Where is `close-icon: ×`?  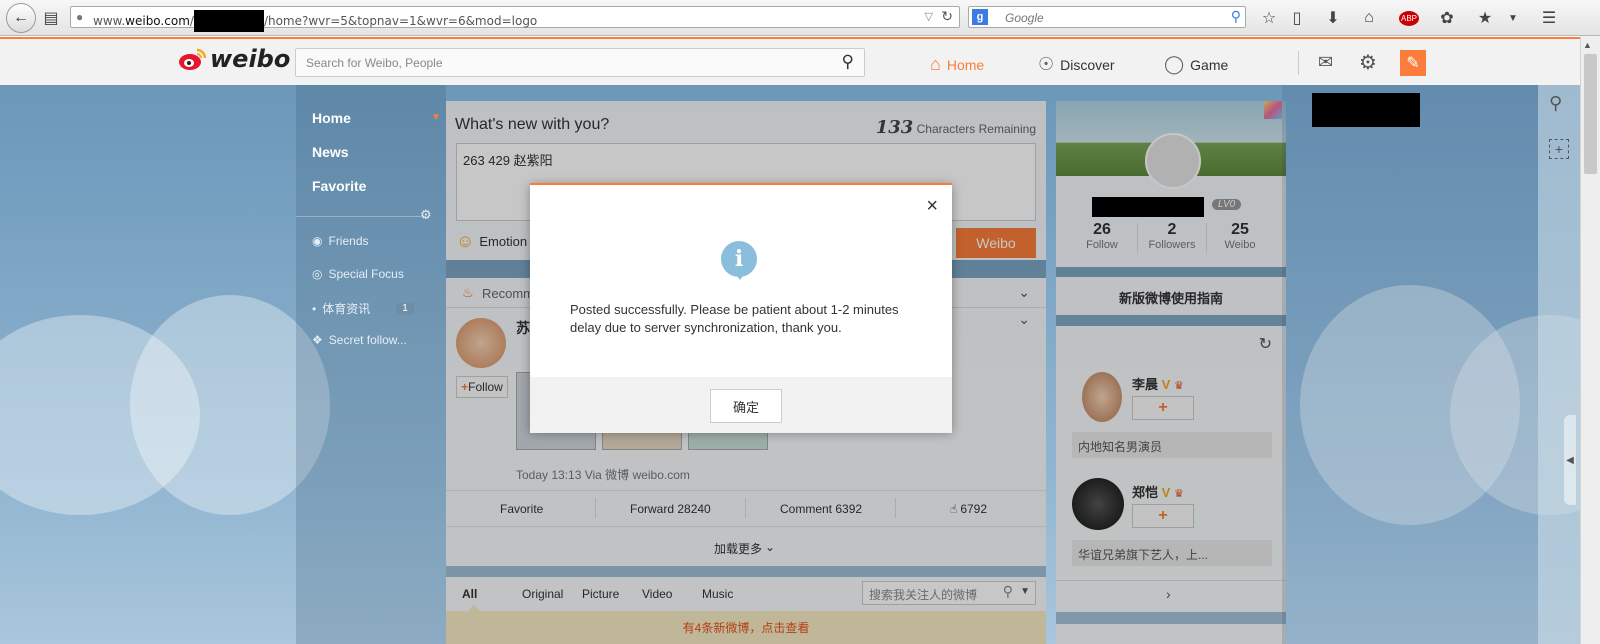 close-icon: × is located at coordinates (932, 206).